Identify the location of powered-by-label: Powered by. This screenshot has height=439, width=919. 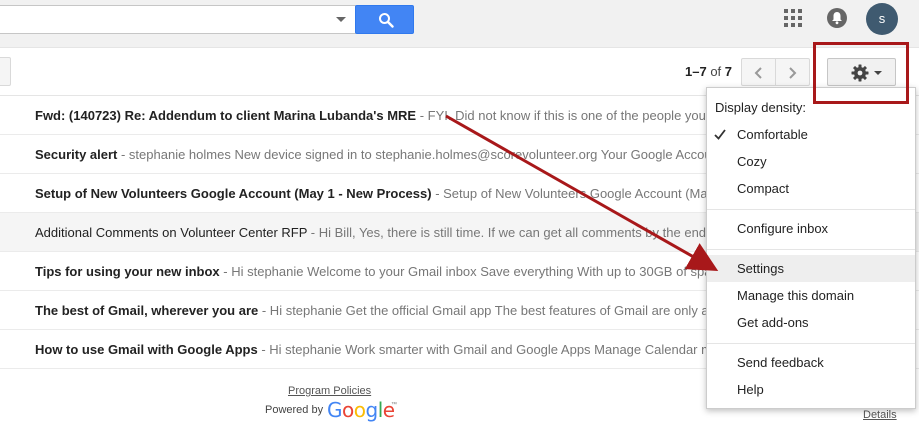
(294, 410).